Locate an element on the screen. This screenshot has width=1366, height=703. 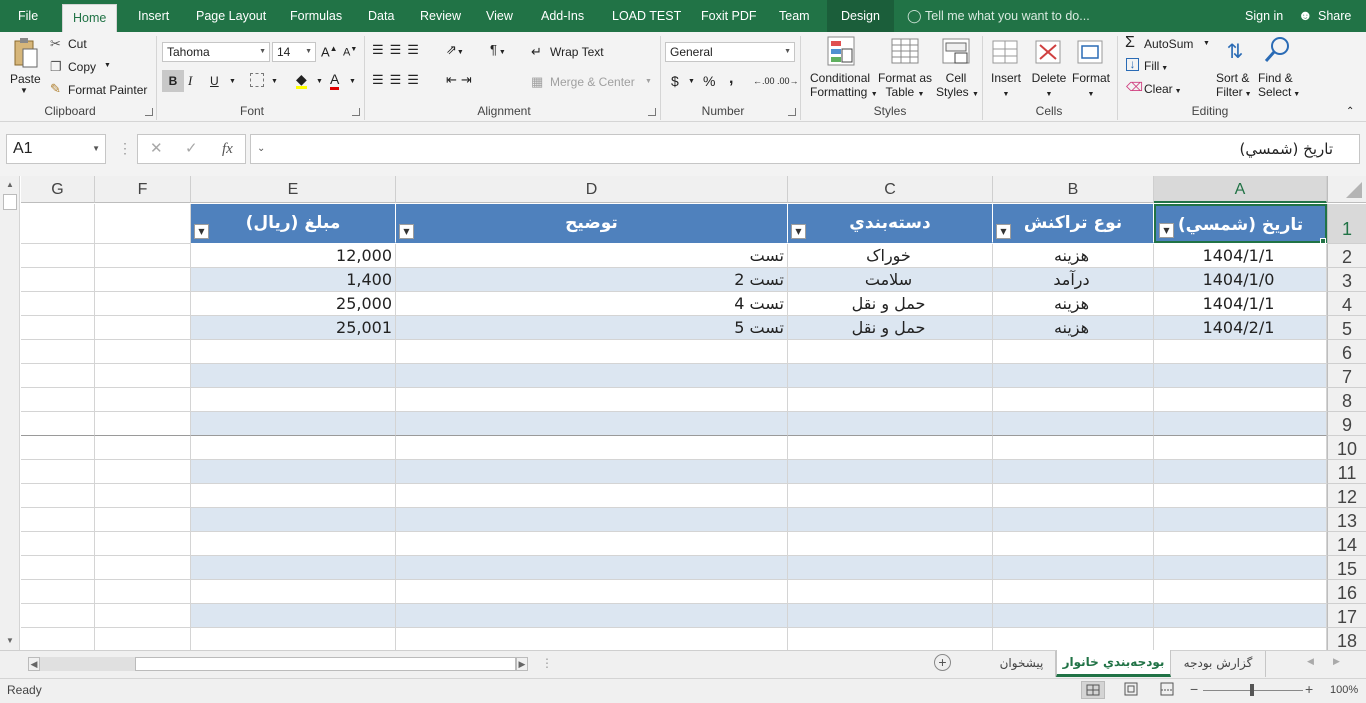
cell-g18 is located at coordinates (58, 640).